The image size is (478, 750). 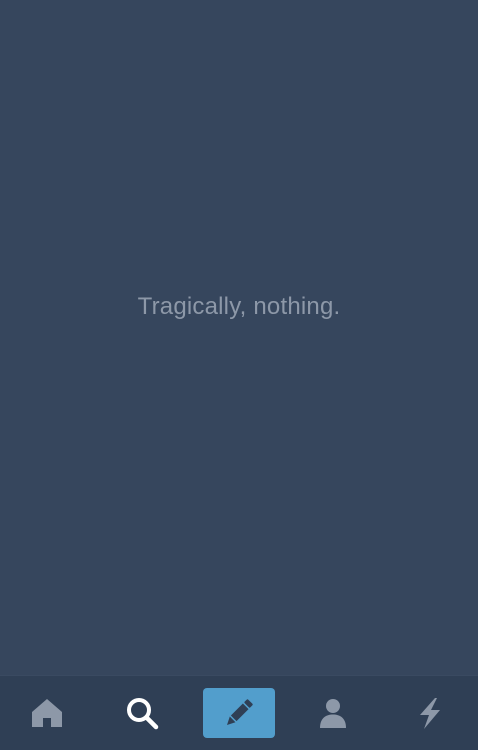 I want to click on tab-search, so click(x=142, y=713).